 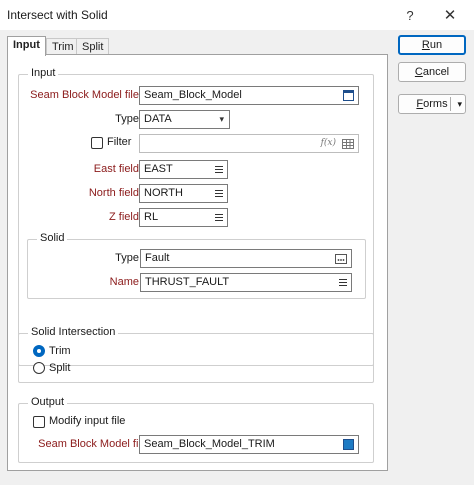 I want to click on solid-type-value: Fault, so click(x=157, y=258).